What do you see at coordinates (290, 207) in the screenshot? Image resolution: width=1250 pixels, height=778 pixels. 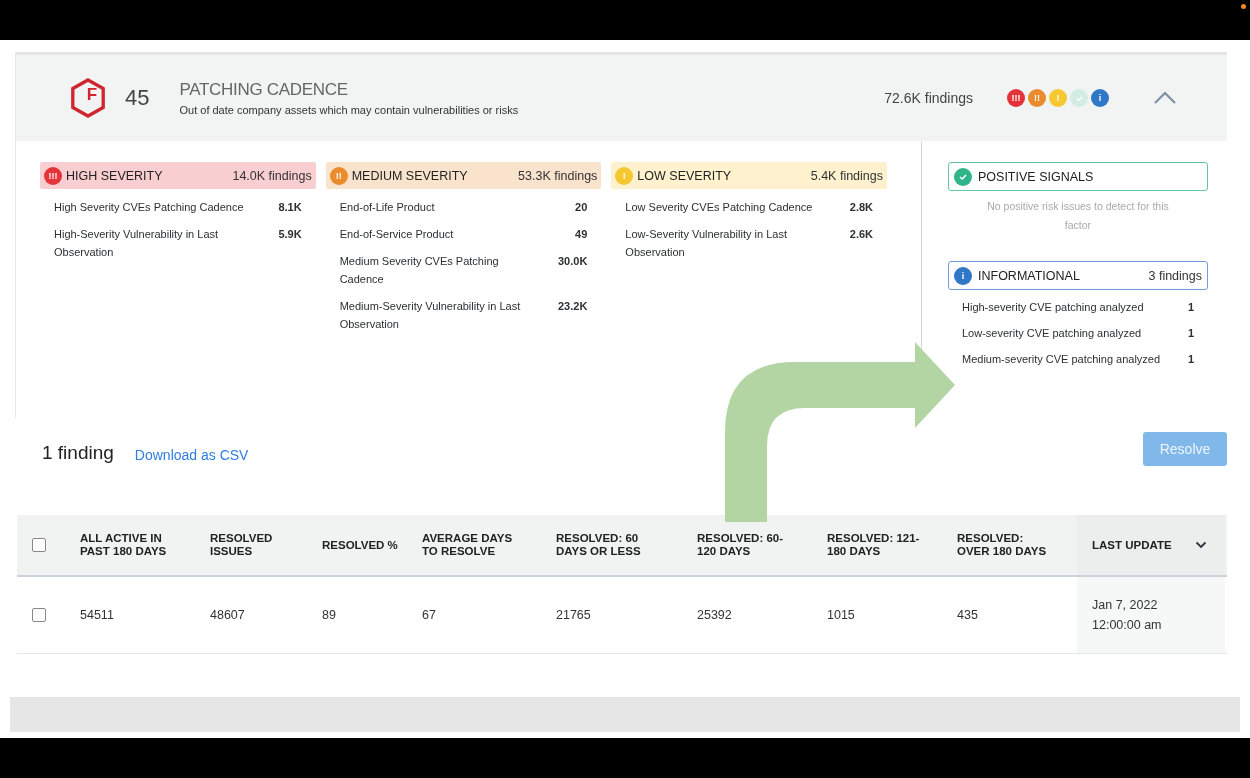 I see `finding-count: 8.1K` at bounding box center [290, 207].